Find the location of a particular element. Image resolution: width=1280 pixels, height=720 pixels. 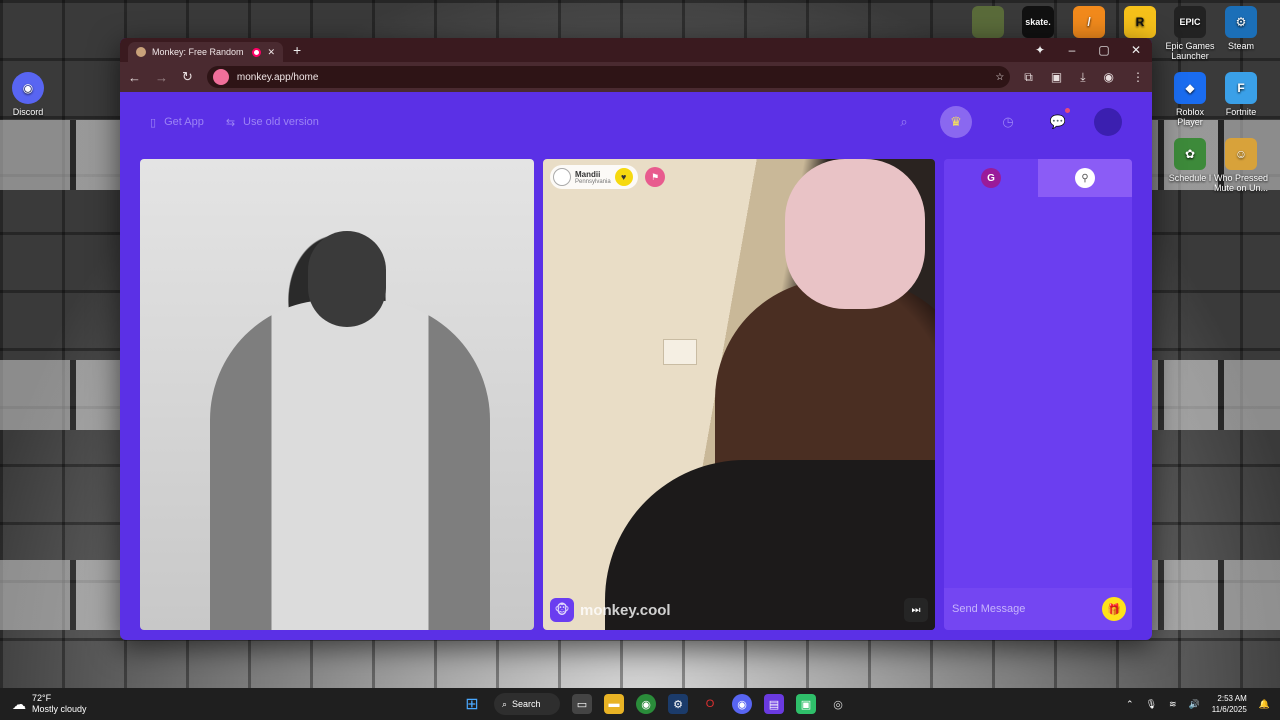

forward-icon: → is located at coordinates (161, 77).